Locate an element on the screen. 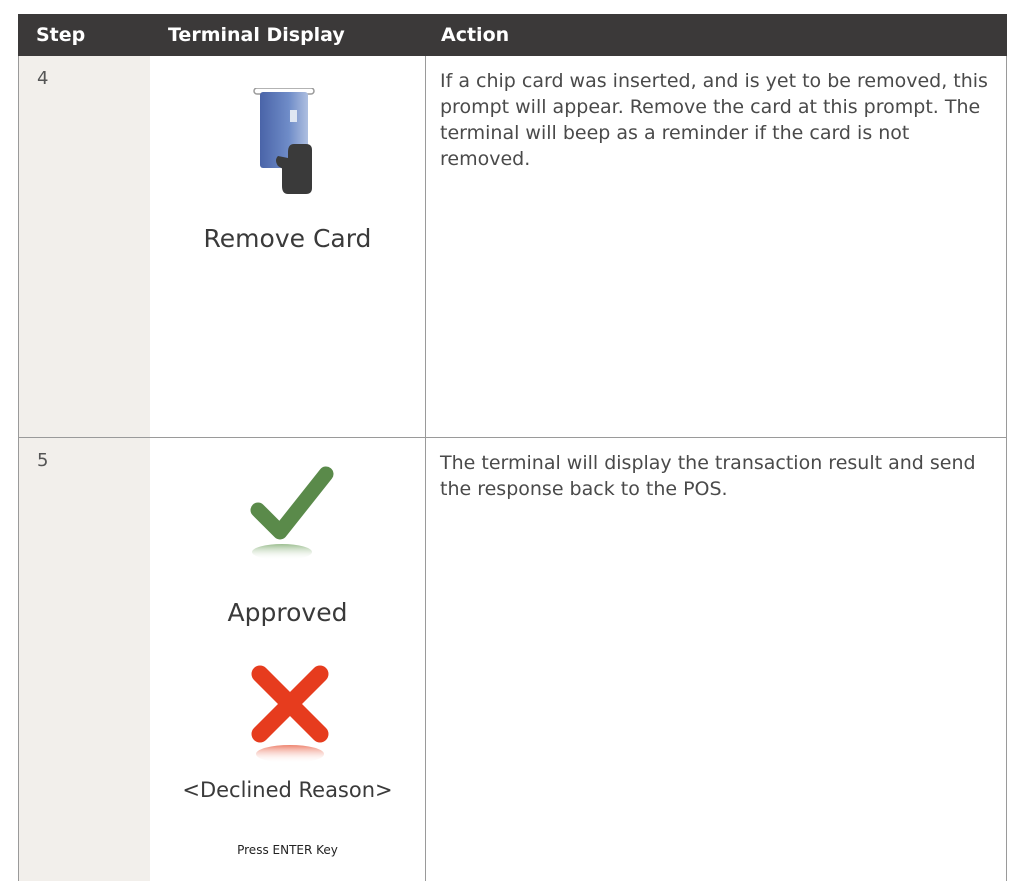  display-footer-press-enter: Press ENTER Key is located at coordinates (287, 850).